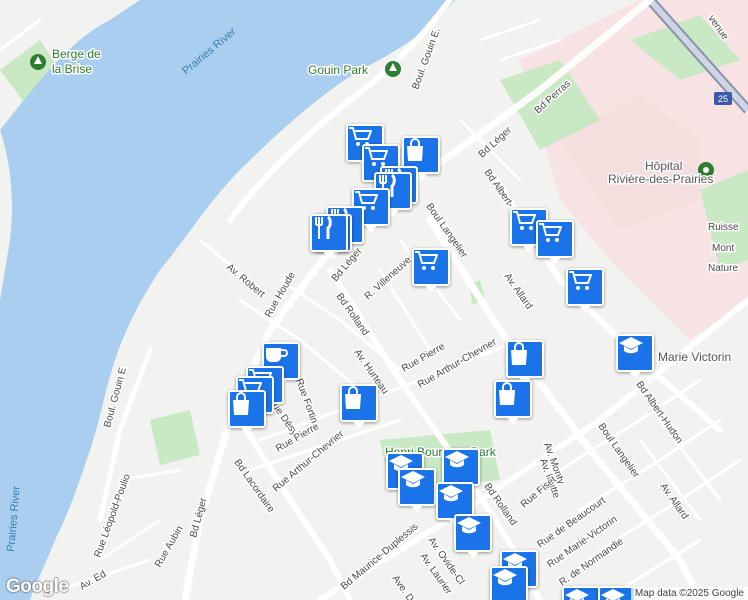 This screenshot has height=600, width=748. What do you see at coordinates (723, 227) in the screenshot?
I see `area-label: Ruisse` at bounding box center [723, 227].